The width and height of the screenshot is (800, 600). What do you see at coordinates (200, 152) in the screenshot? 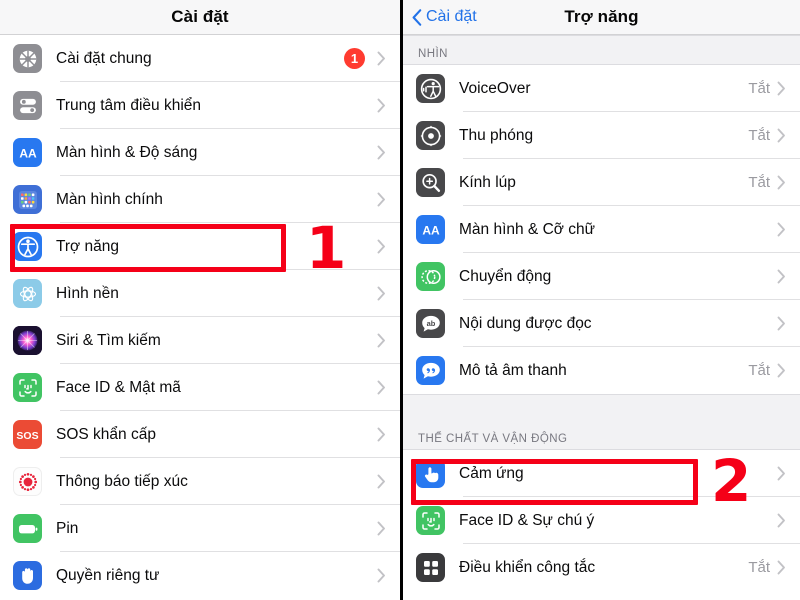
I see `list-item: AA Màn hình & Độ sáng` at bounding box center [200, 152].